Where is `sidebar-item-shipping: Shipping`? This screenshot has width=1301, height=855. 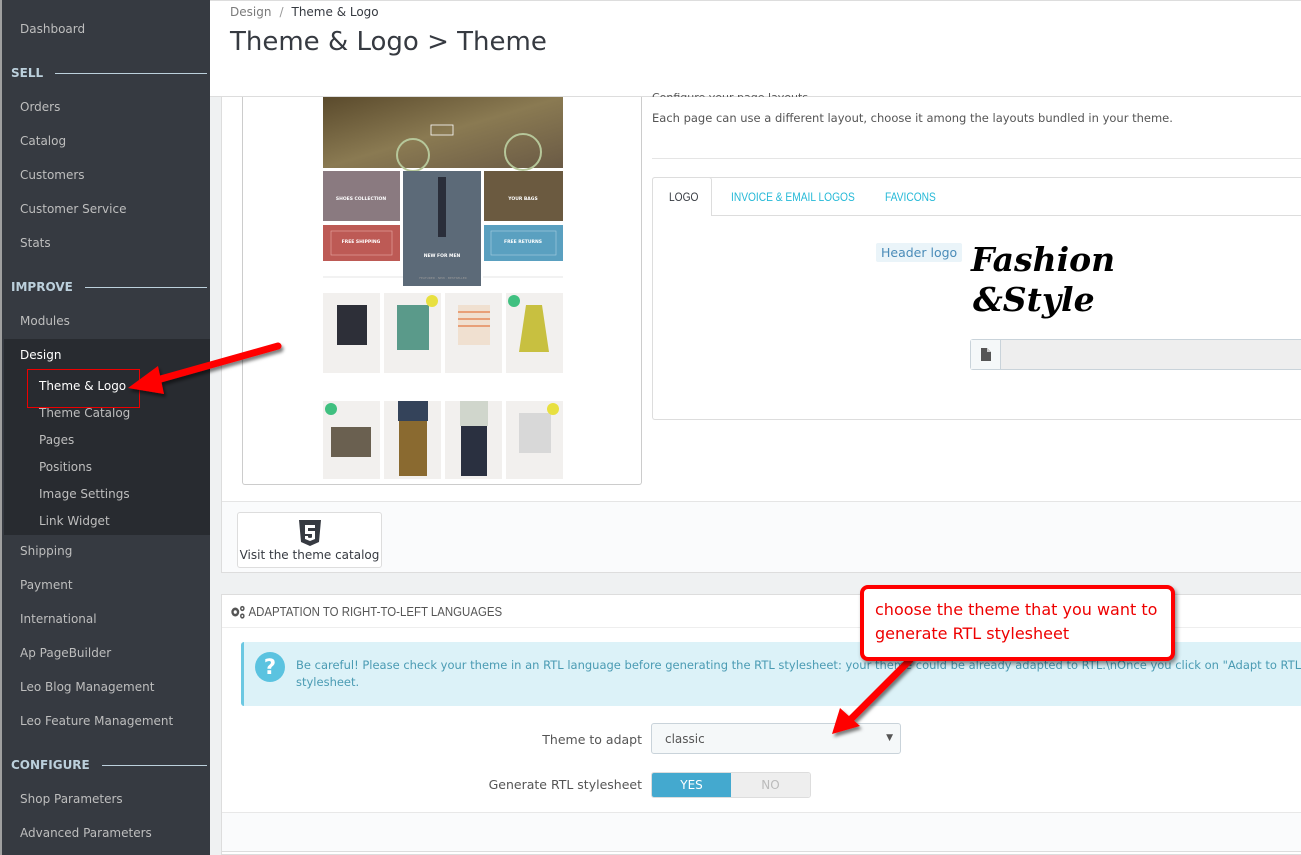
sidebar-item-shipping: Shipping is located at coordinates (46, 551).